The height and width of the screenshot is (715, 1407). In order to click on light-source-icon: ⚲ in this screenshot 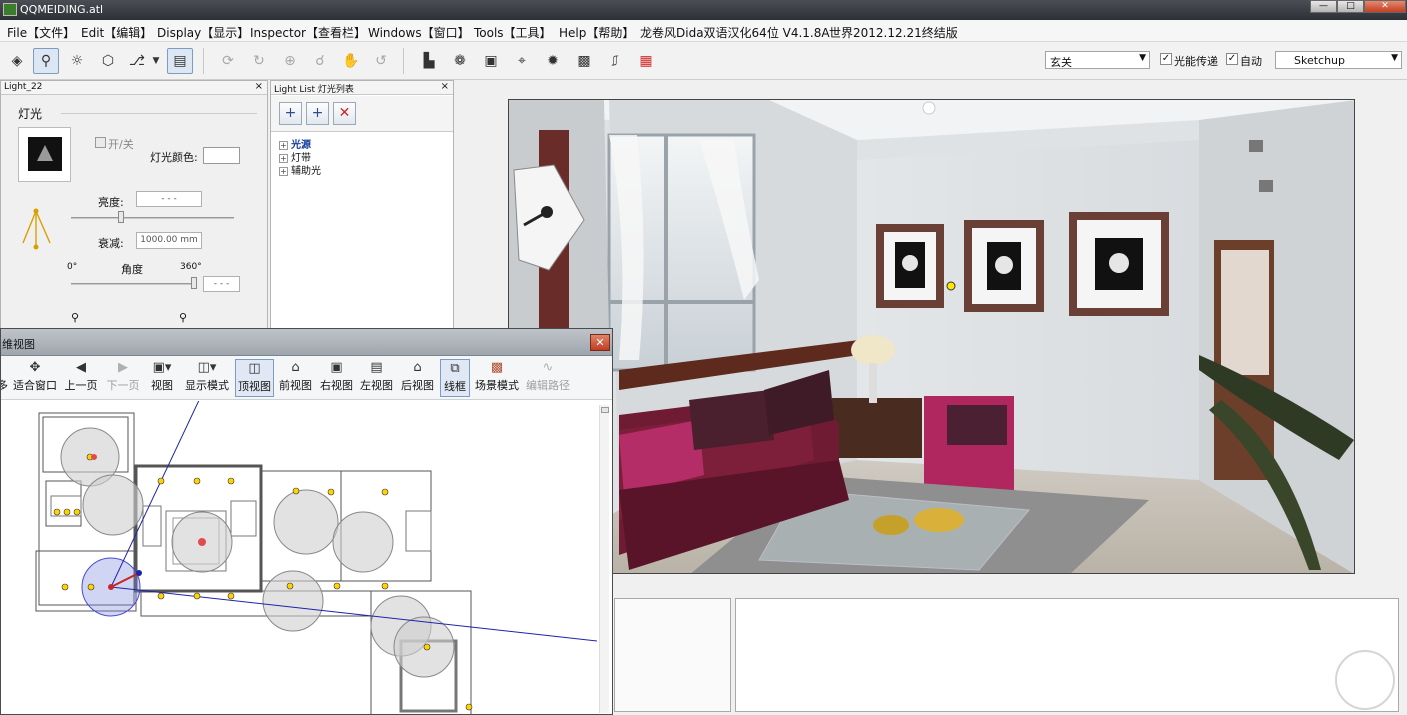, I will do `click(183, 317)`.